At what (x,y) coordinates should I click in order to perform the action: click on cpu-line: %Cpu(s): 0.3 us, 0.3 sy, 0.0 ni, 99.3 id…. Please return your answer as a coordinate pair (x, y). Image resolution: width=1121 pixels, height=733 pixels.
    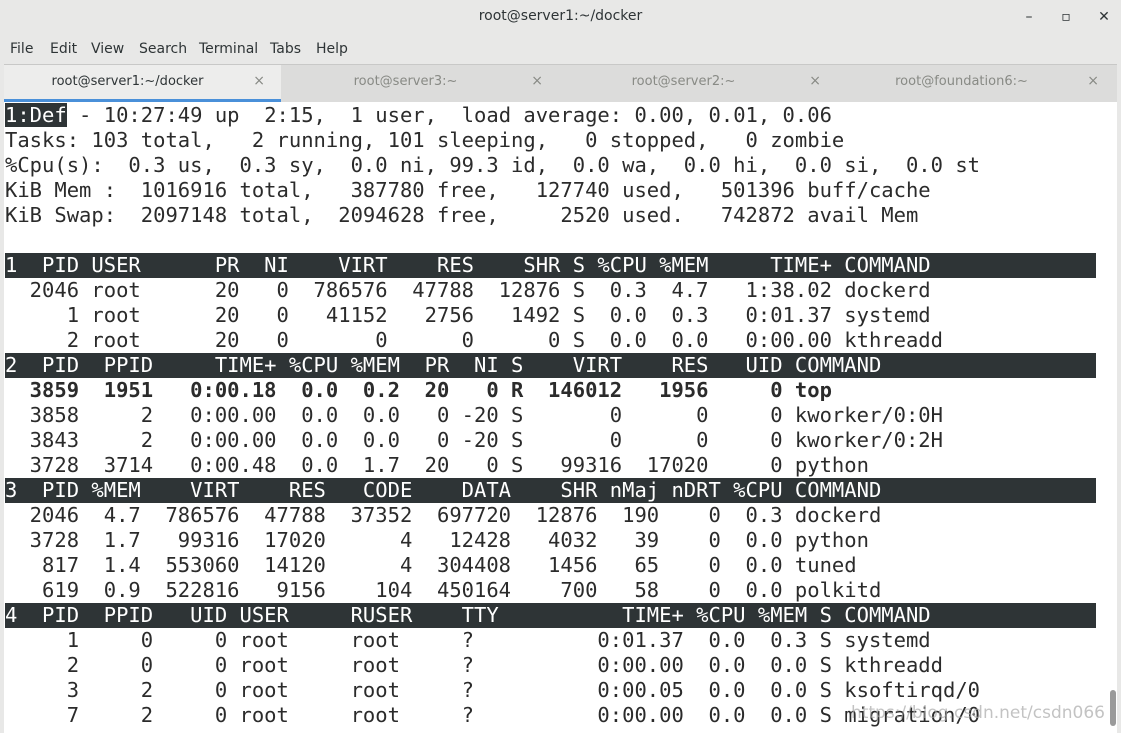
    Looking at the image, I should click on (493, 165).